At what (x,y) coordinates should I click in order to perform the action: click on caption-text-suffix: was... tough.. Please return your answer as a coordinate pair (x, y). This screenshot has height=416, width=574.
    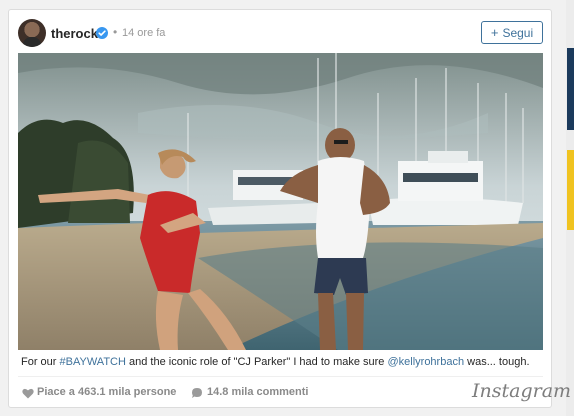
    Looking at the image, I should click on (497, 362).